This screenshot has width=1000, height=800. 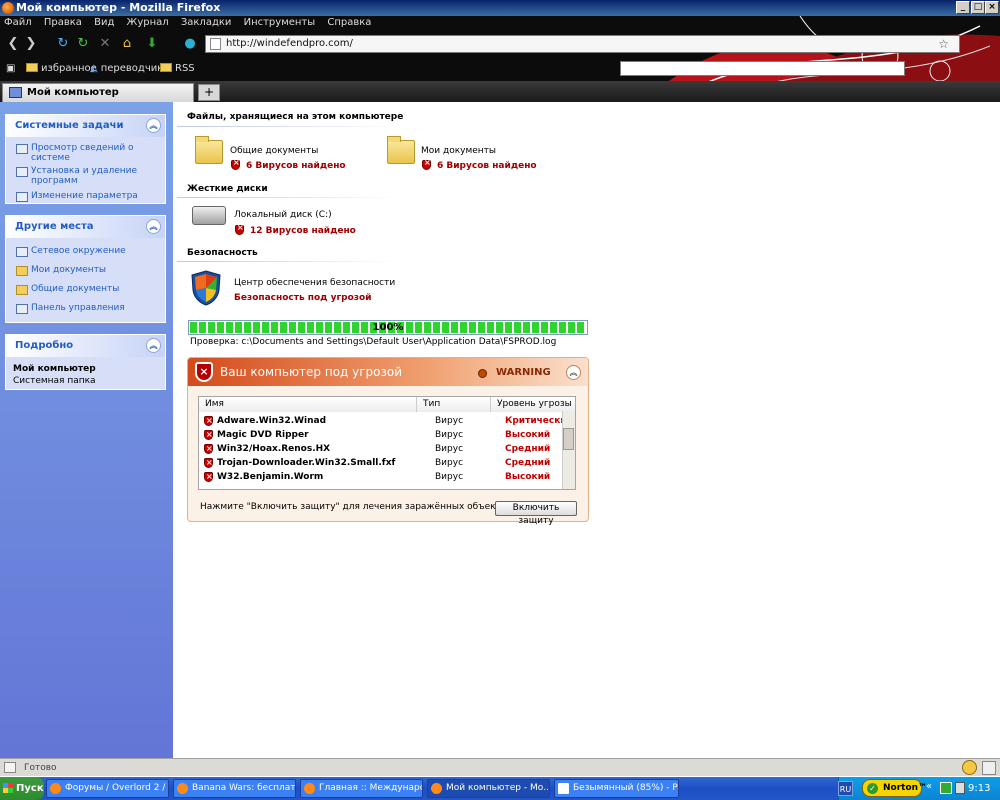 What do you see at coordinates (500, 767) in the screenshot?
I see `status-bar: Готово` at bounding box center [500, 767].